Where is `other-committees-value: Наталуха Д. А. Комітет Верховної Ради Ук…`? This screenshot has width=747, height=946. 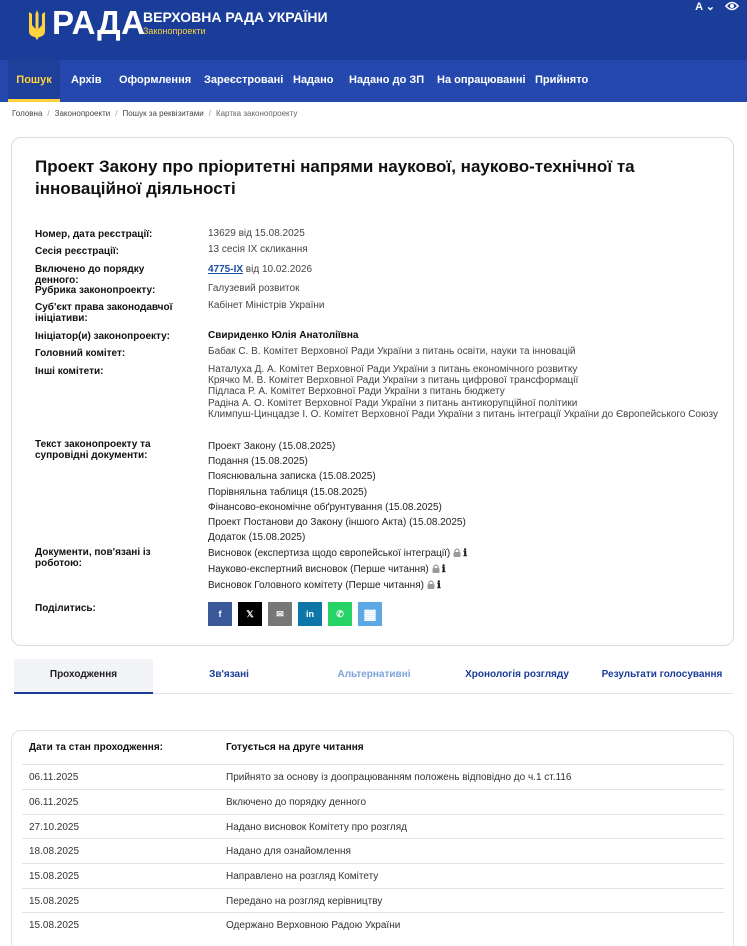
other-committees-value: Наталуха Д. А. Комітет Верховної Ради Ук… is located at coordinates (463, 392).